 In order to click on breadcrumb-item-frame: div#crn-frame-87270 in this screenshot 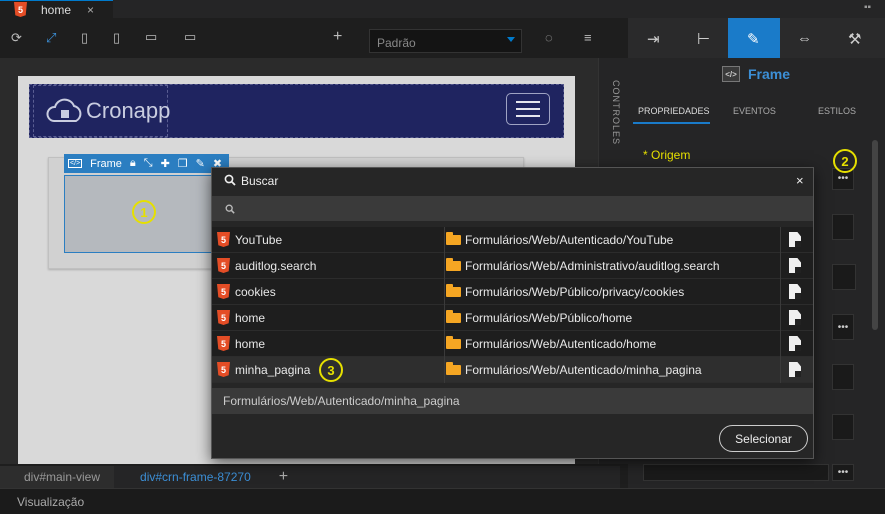, I will do `click(189, 477)`.